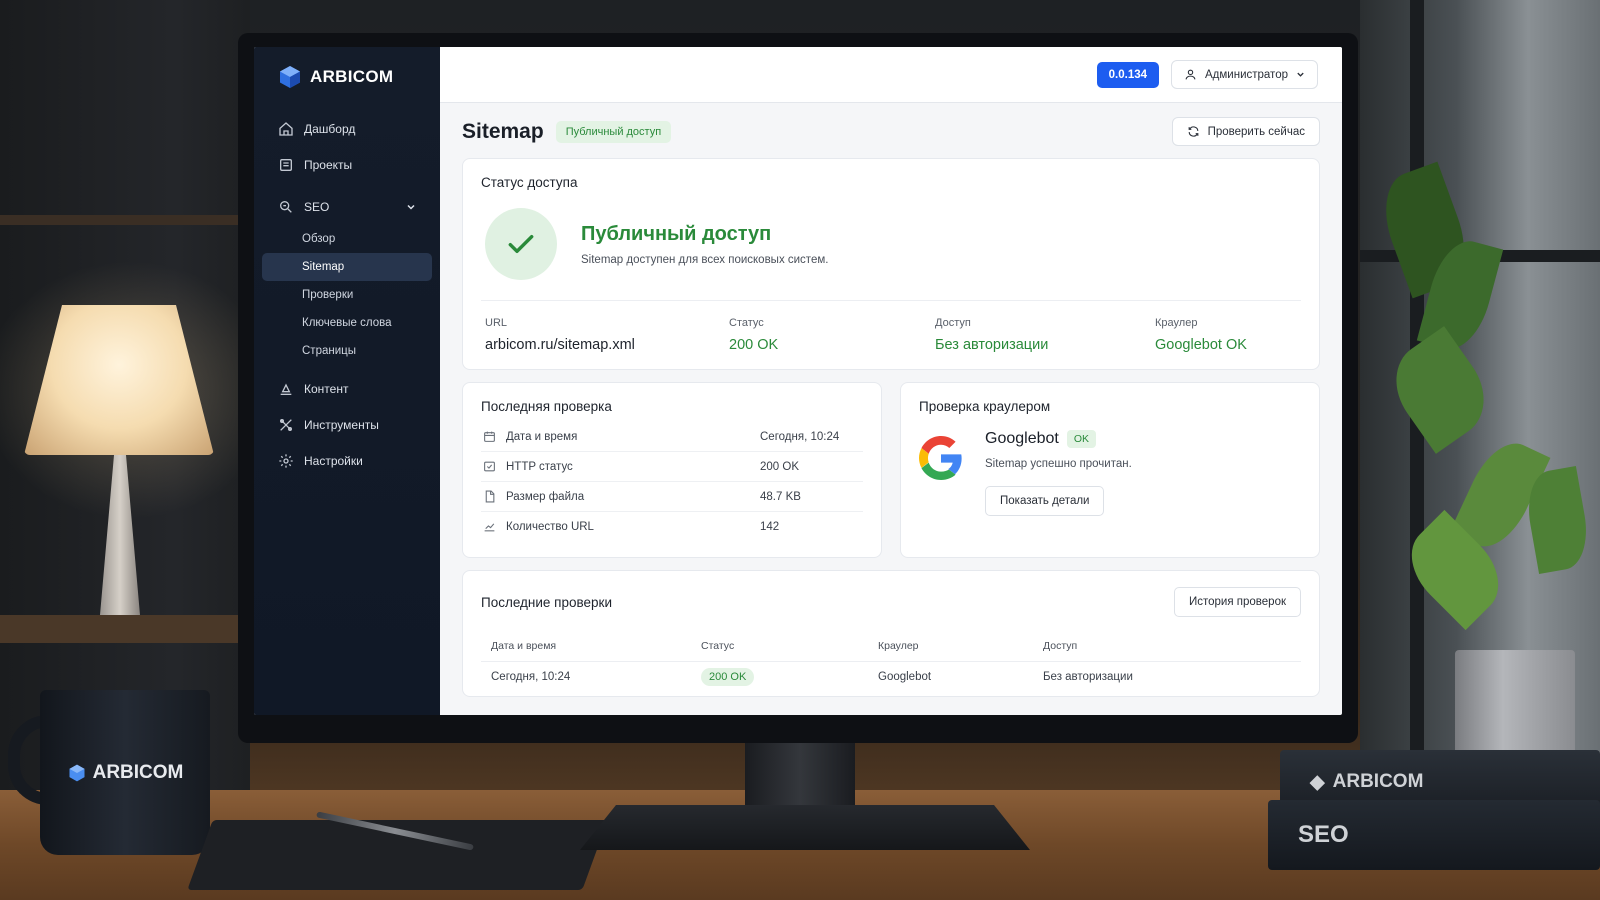 The image size is (1600, 900). What do you see at coordinates (891, 75) in the screenshot?
I see `topbar: 0.0.134 Администратор` at bounding box center [891, 75].